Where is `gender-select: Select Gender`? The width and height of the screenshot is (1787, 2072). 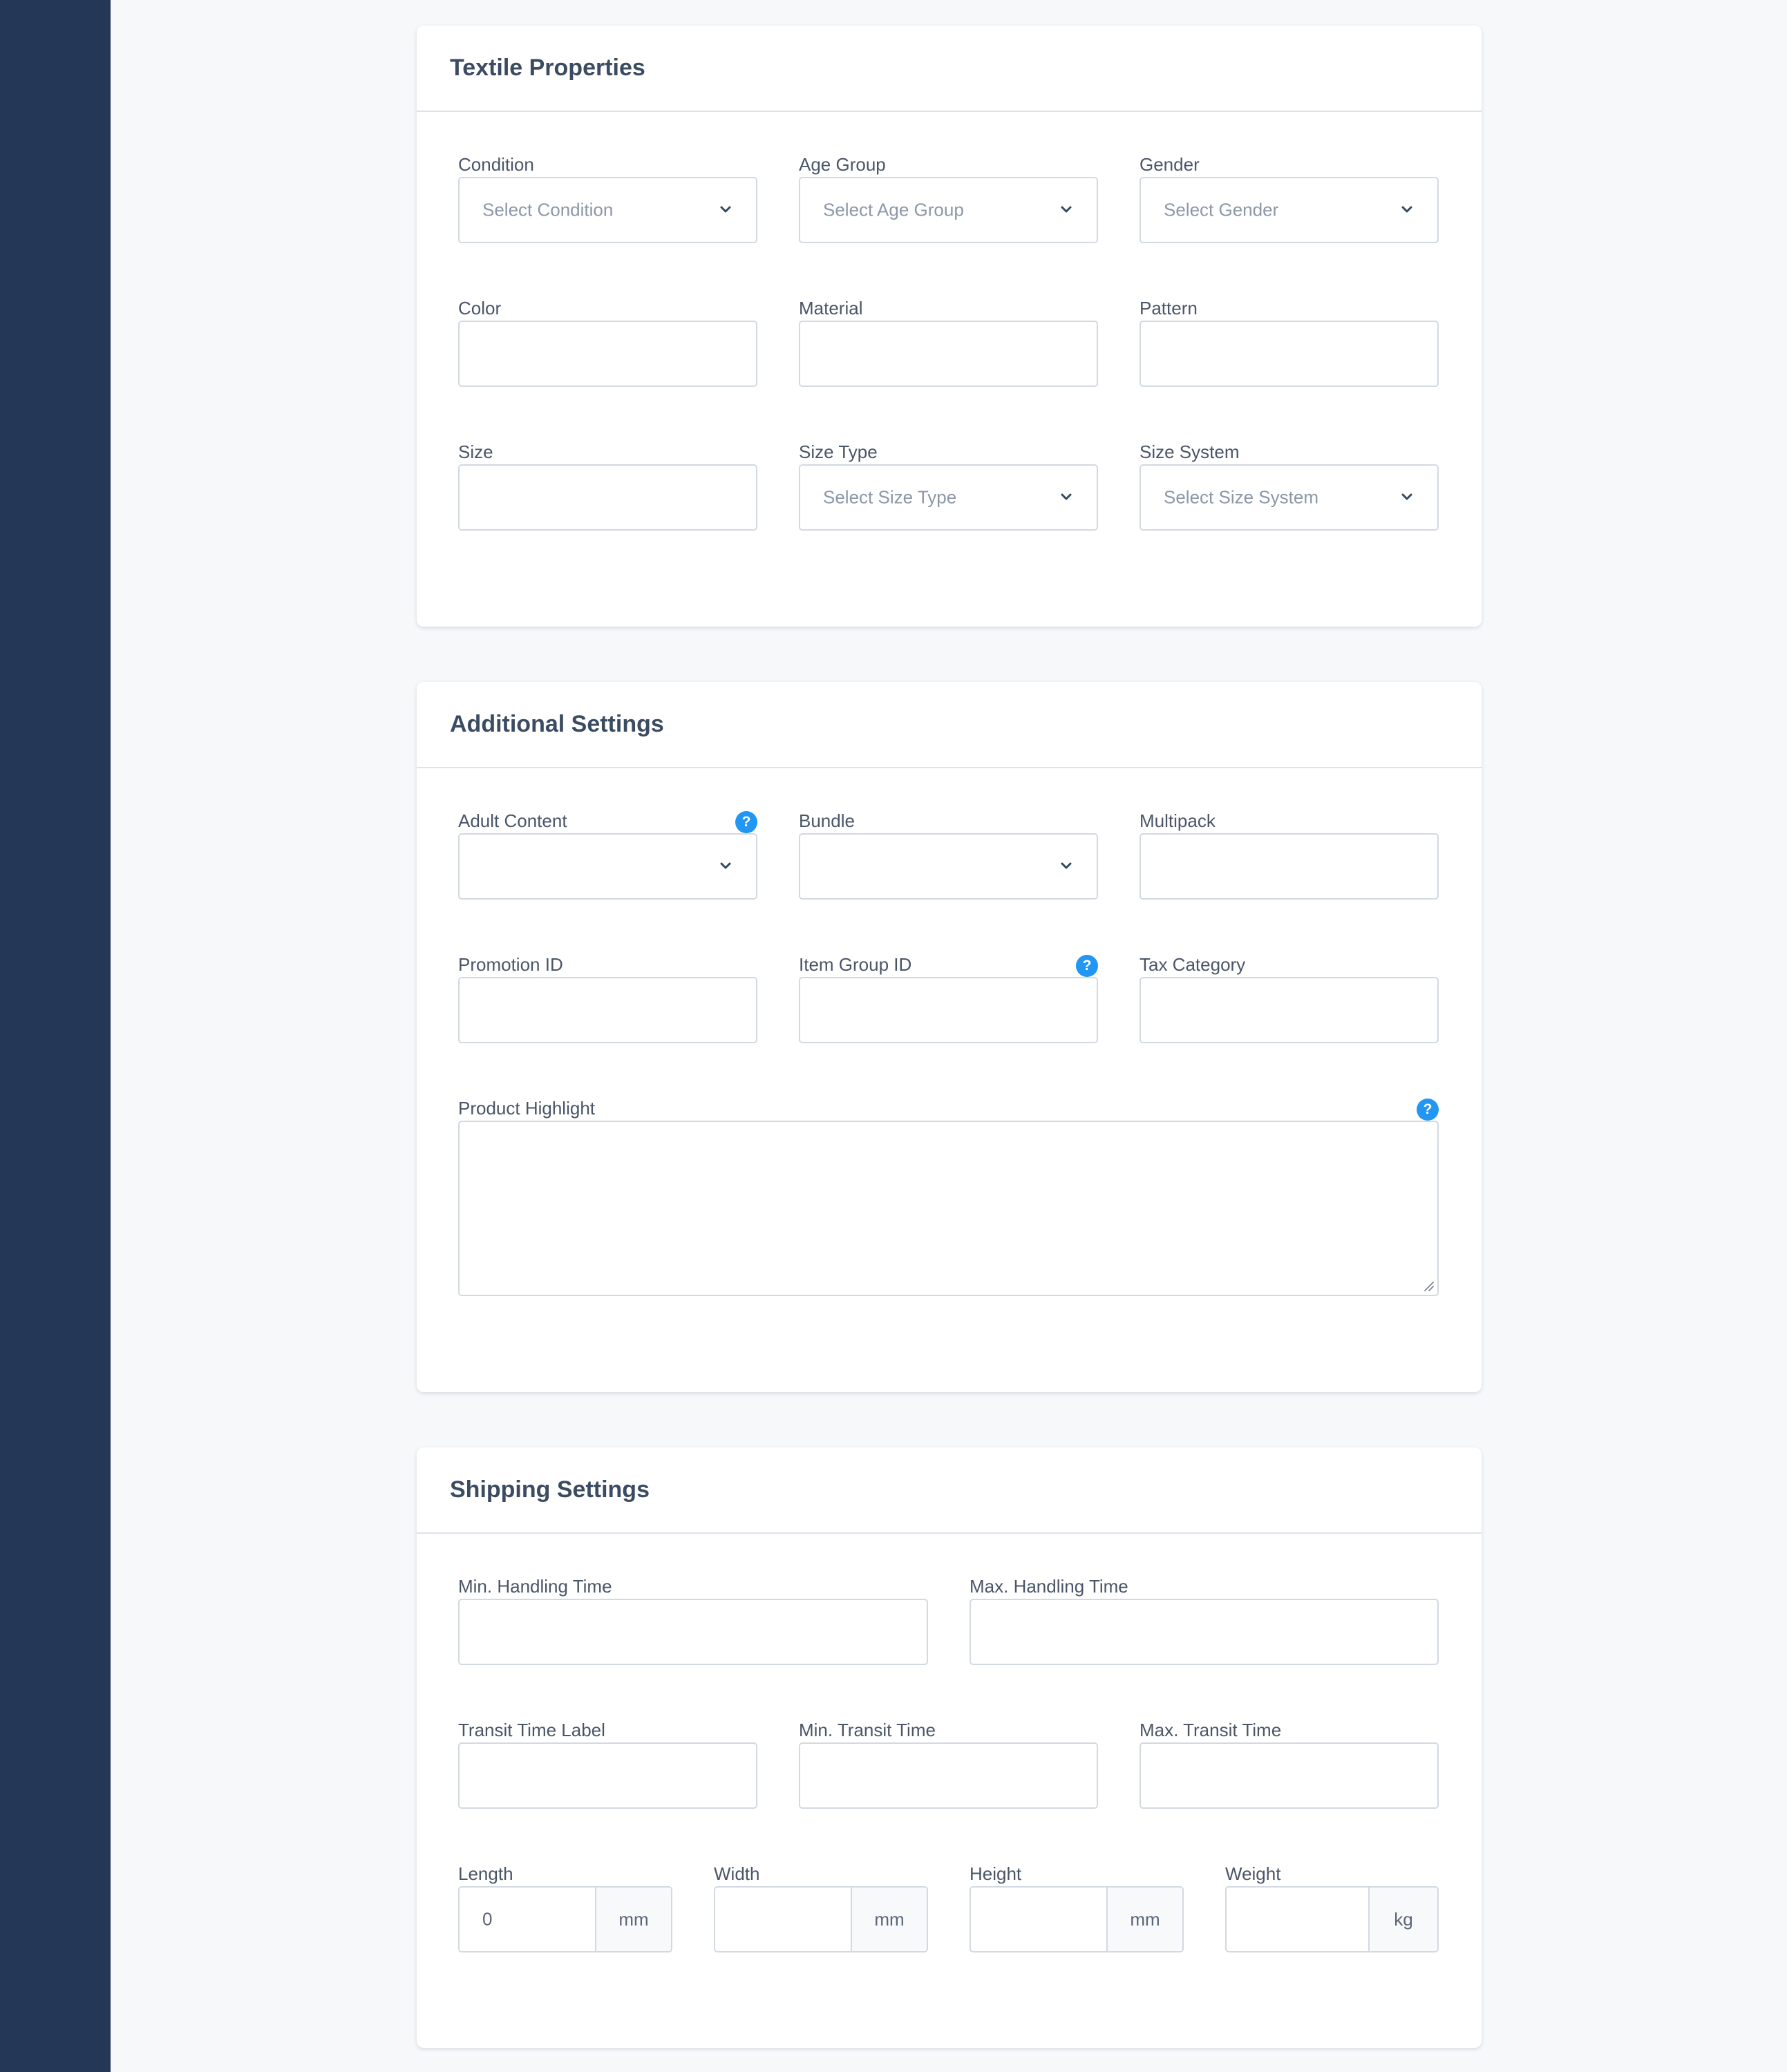
gender-select: Select Gender is located at coordinates (1289, 210).